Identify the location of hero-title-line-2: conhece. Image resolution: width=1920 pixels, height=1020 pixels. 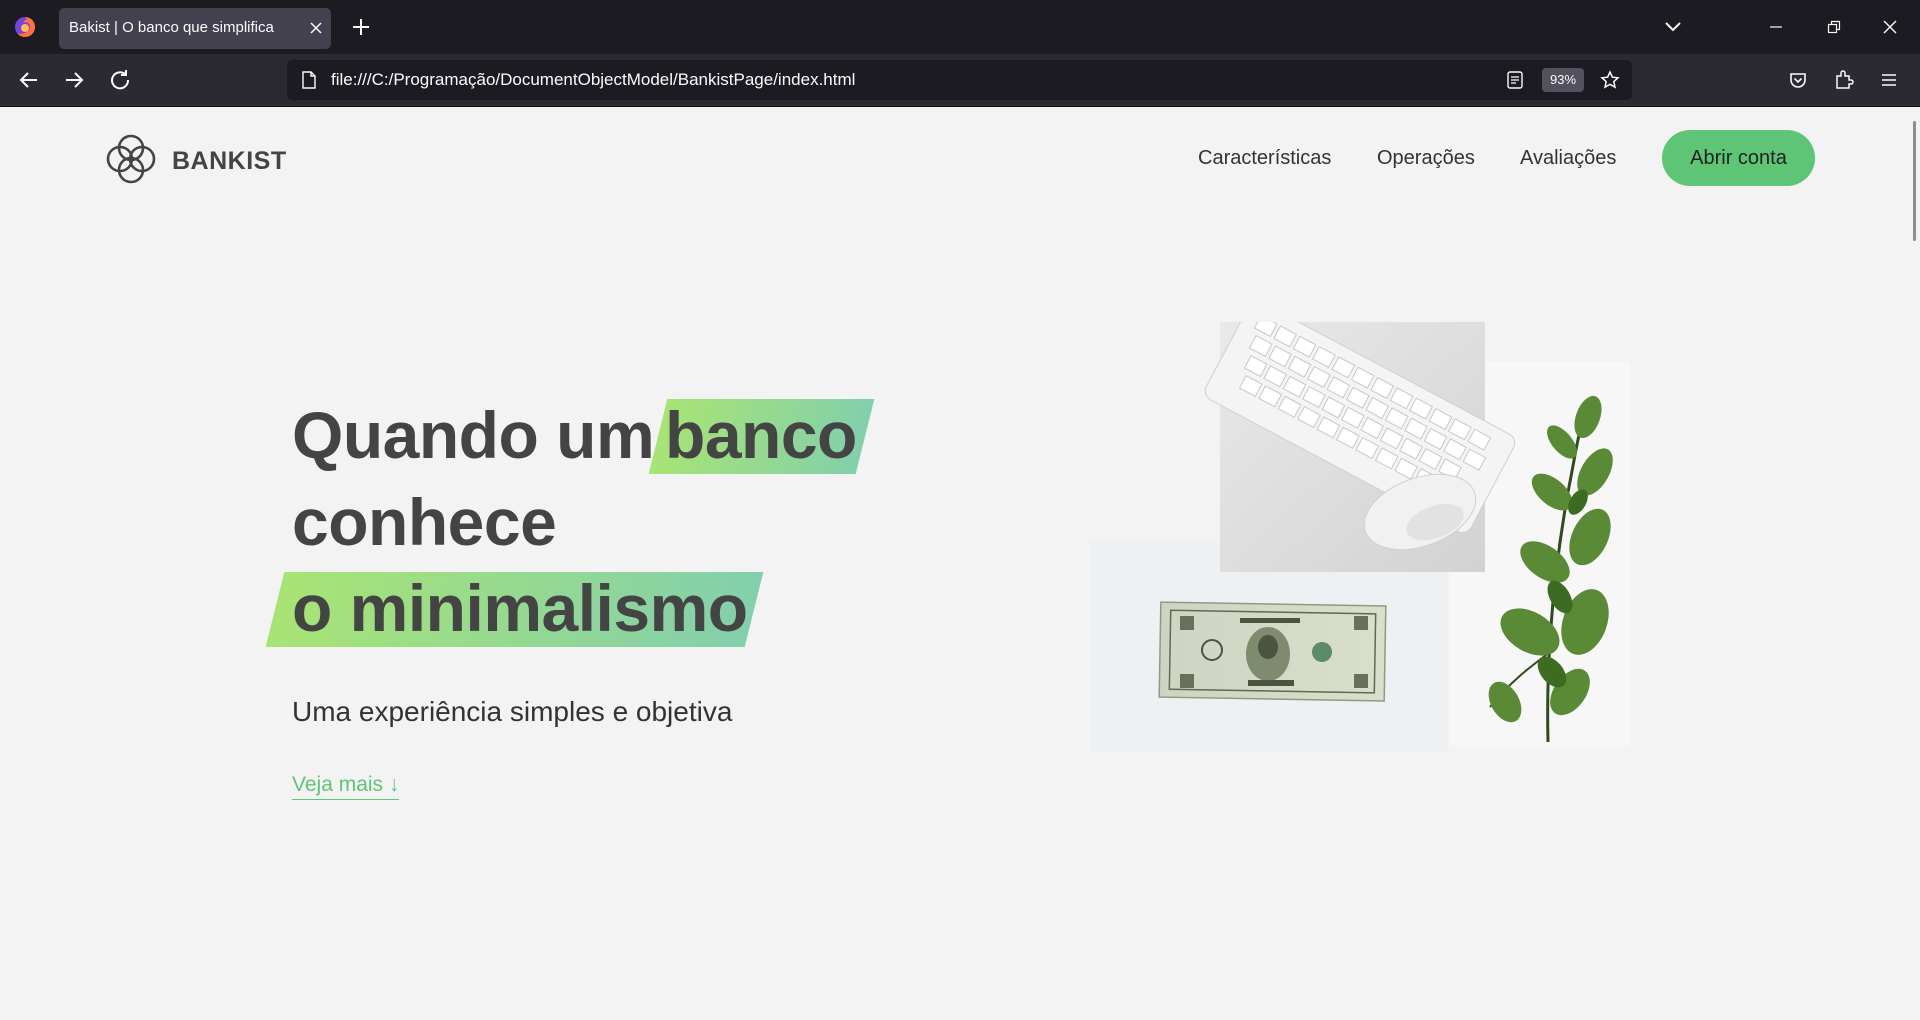
(424, 522).